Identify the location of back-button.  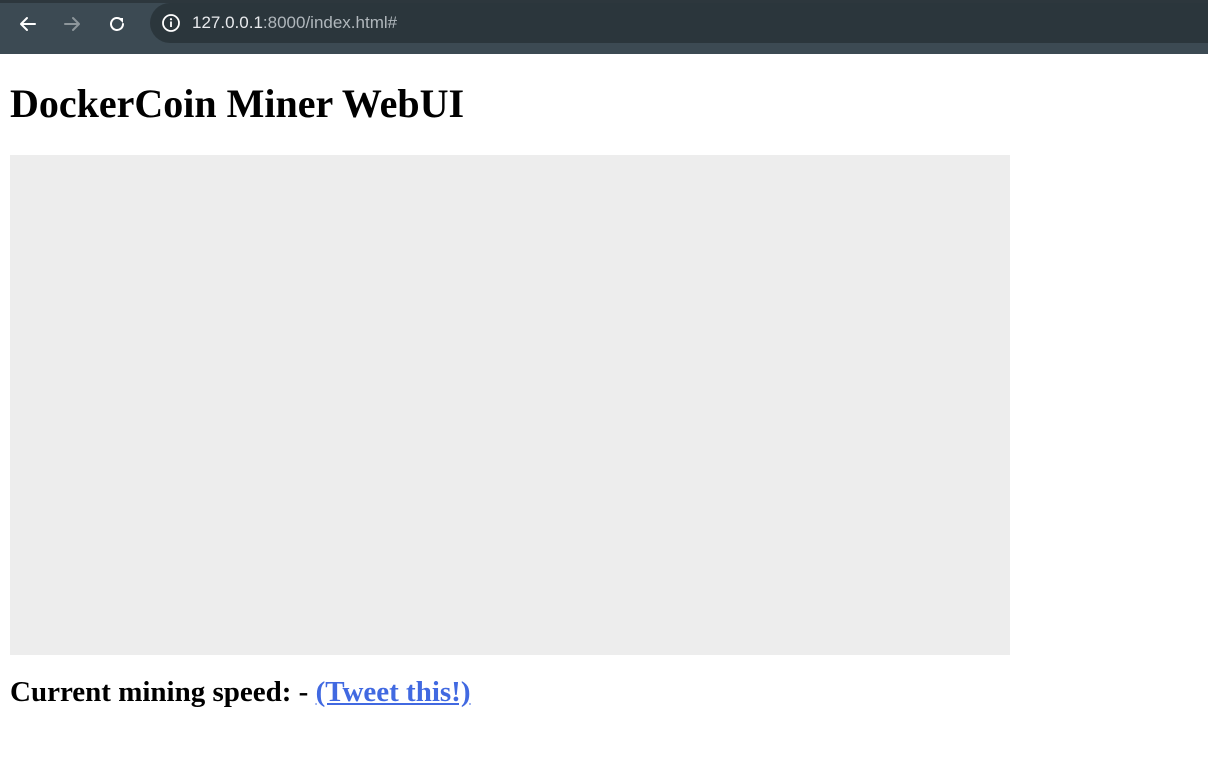
(28, 24).